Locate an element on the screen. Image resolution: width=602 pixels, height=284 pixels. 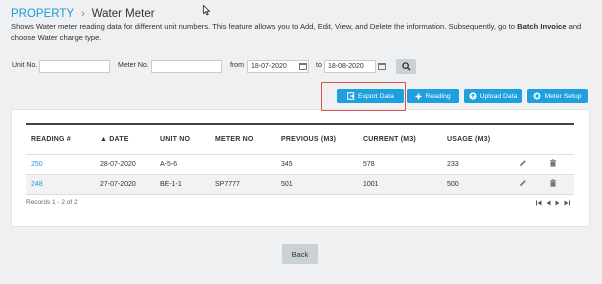
current-cell: 578 is located at coordinates (369, 164).